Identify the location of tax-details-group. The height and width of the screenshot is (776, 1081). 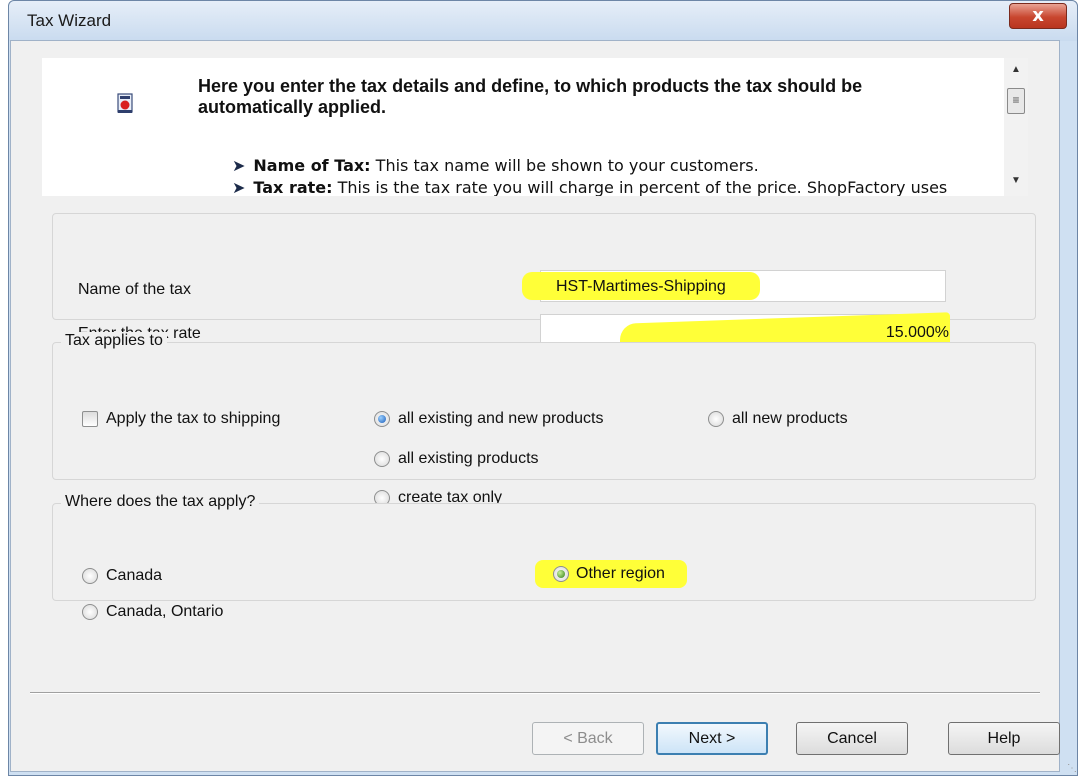
(544, 266).